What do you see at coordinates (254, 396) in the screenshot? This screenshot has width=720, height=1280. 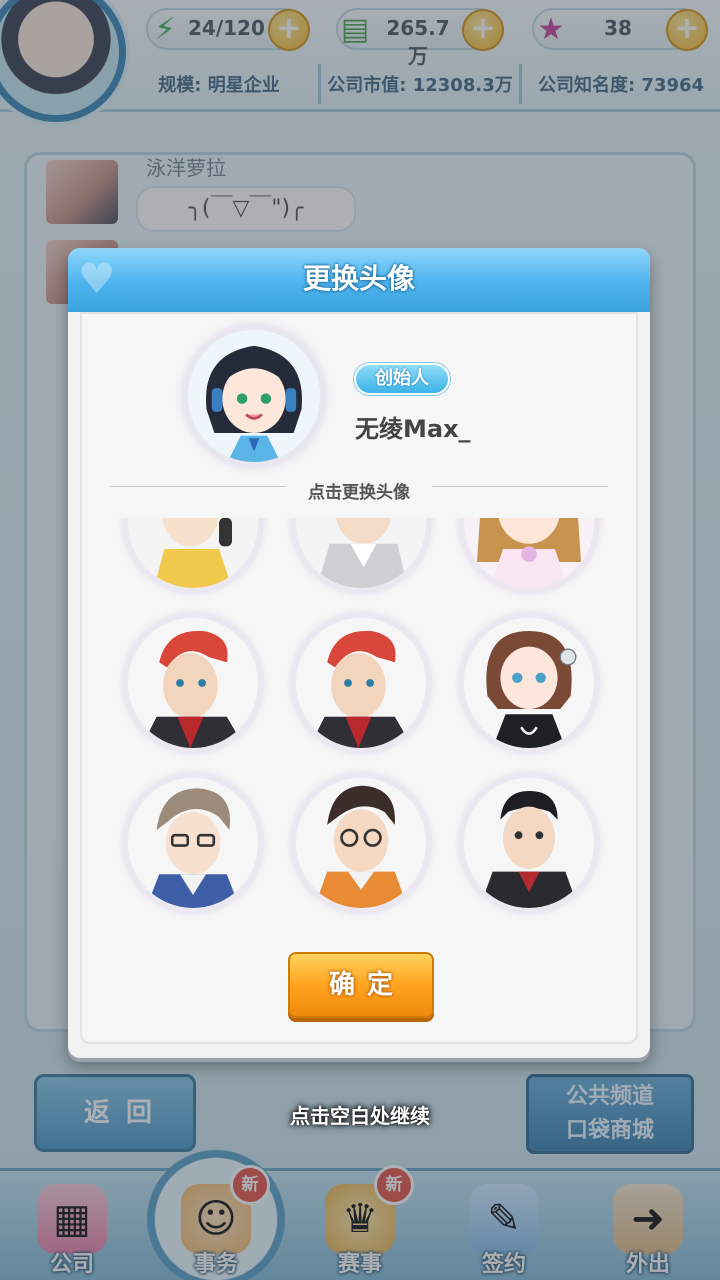 I see `current-avatar` at bounding box center [254, 396].